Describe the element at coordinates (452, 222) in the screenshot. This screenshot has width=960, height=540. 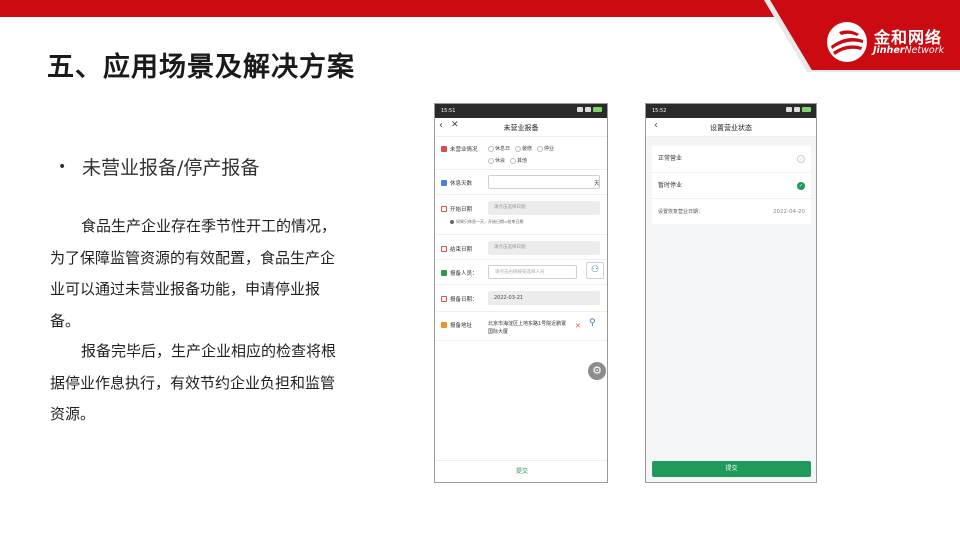
I see `info-icon` at that location.